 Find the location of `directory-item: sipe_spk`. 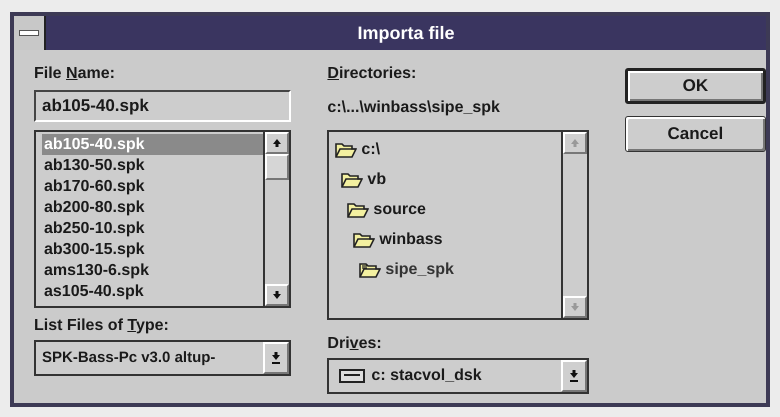

directory-item: sipe_spk is located at coordinates (419, 270).